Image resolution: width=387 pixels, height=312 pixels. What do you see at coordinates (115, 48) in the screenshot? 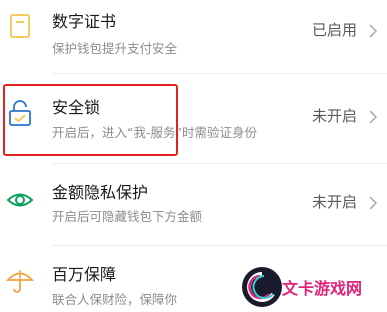
I see `settings-row-subtitle: 保护钱包提升支付安全` at bounding box center [115, 48].